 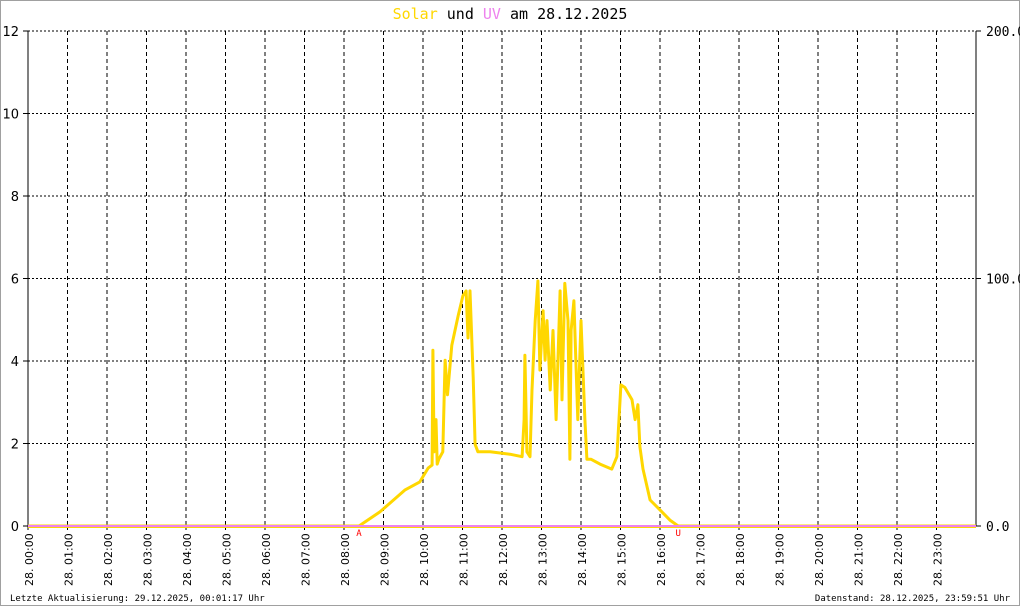 I want to click on y-tick-label-right: 200.0, so click(x=1003, y=32).